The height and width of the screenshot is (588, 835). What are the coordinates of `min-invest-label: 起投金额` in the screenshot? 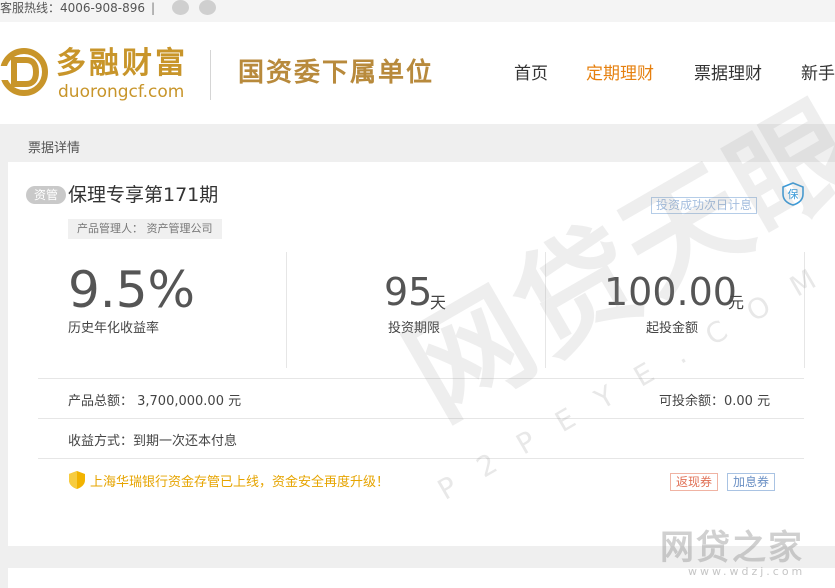 It's located at (672, 328).